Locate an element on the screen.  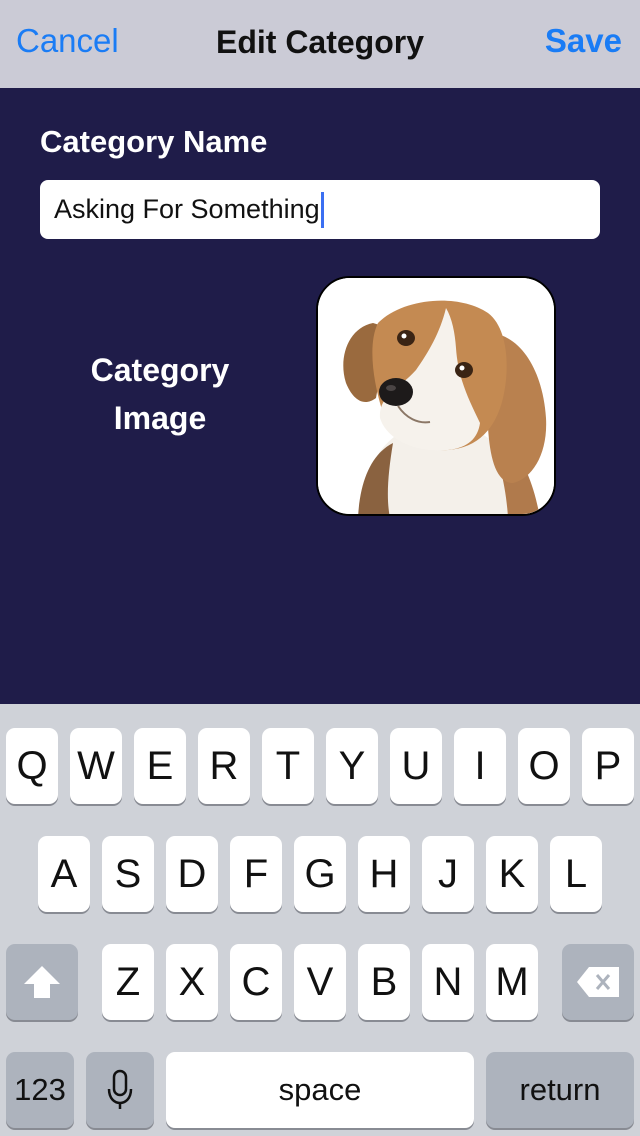
key-x: X is located at coordinates (192, 982).